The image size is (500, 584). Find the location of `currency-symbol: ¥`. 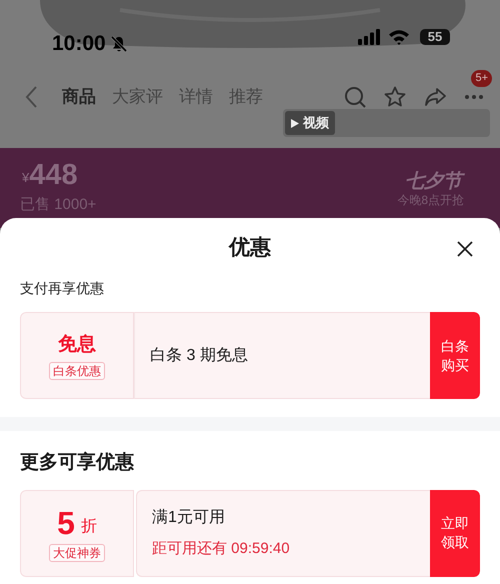

currency-symbol: ¥ is located at coordinates (26, 177).